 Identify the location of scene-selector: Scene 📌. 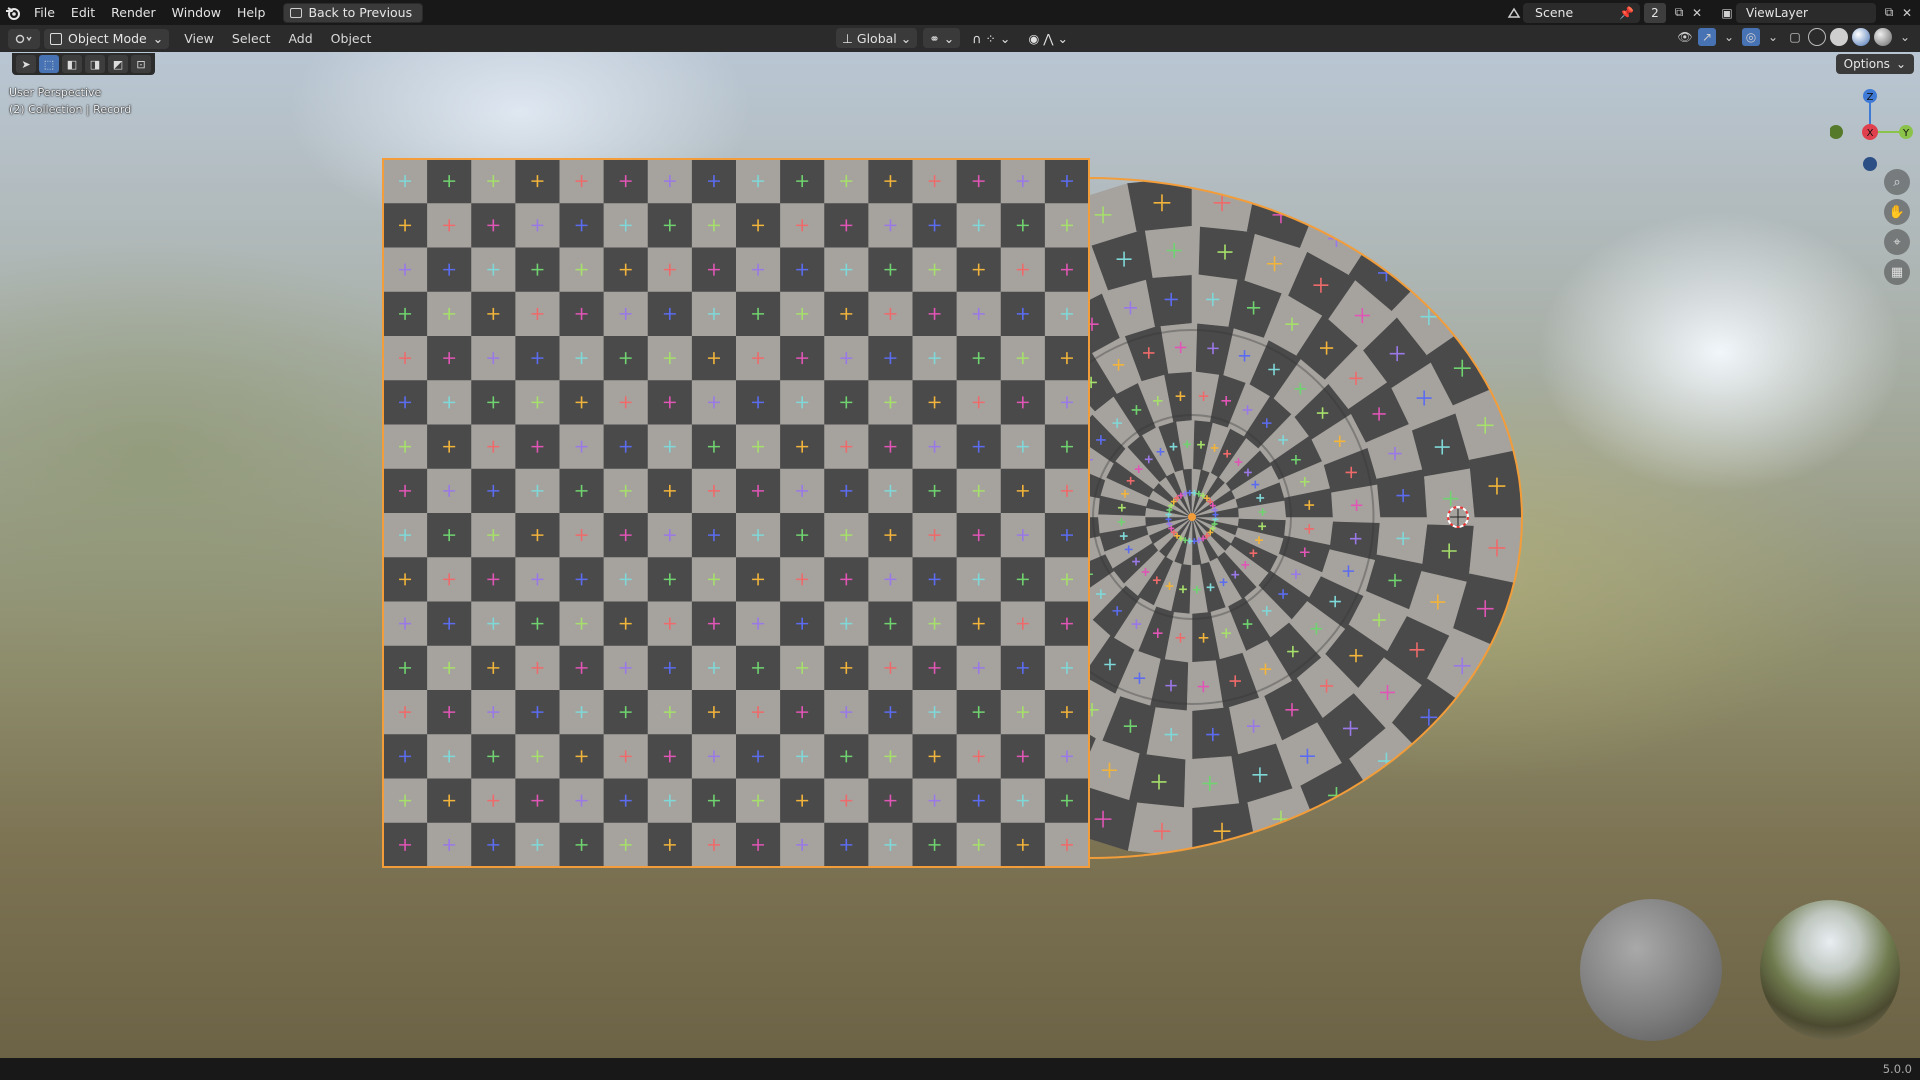
(1581, 12).